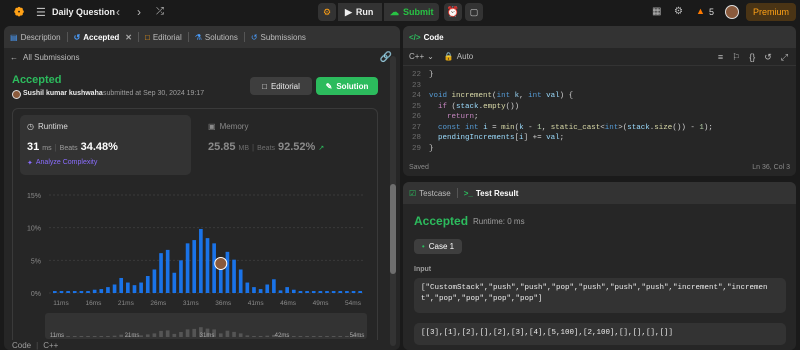 This screenshot has width=800, height=350. Describe the element at coordinates (430, 193) in the screenshot. I see `tab-testcase: ☑ Testcase` at that location.